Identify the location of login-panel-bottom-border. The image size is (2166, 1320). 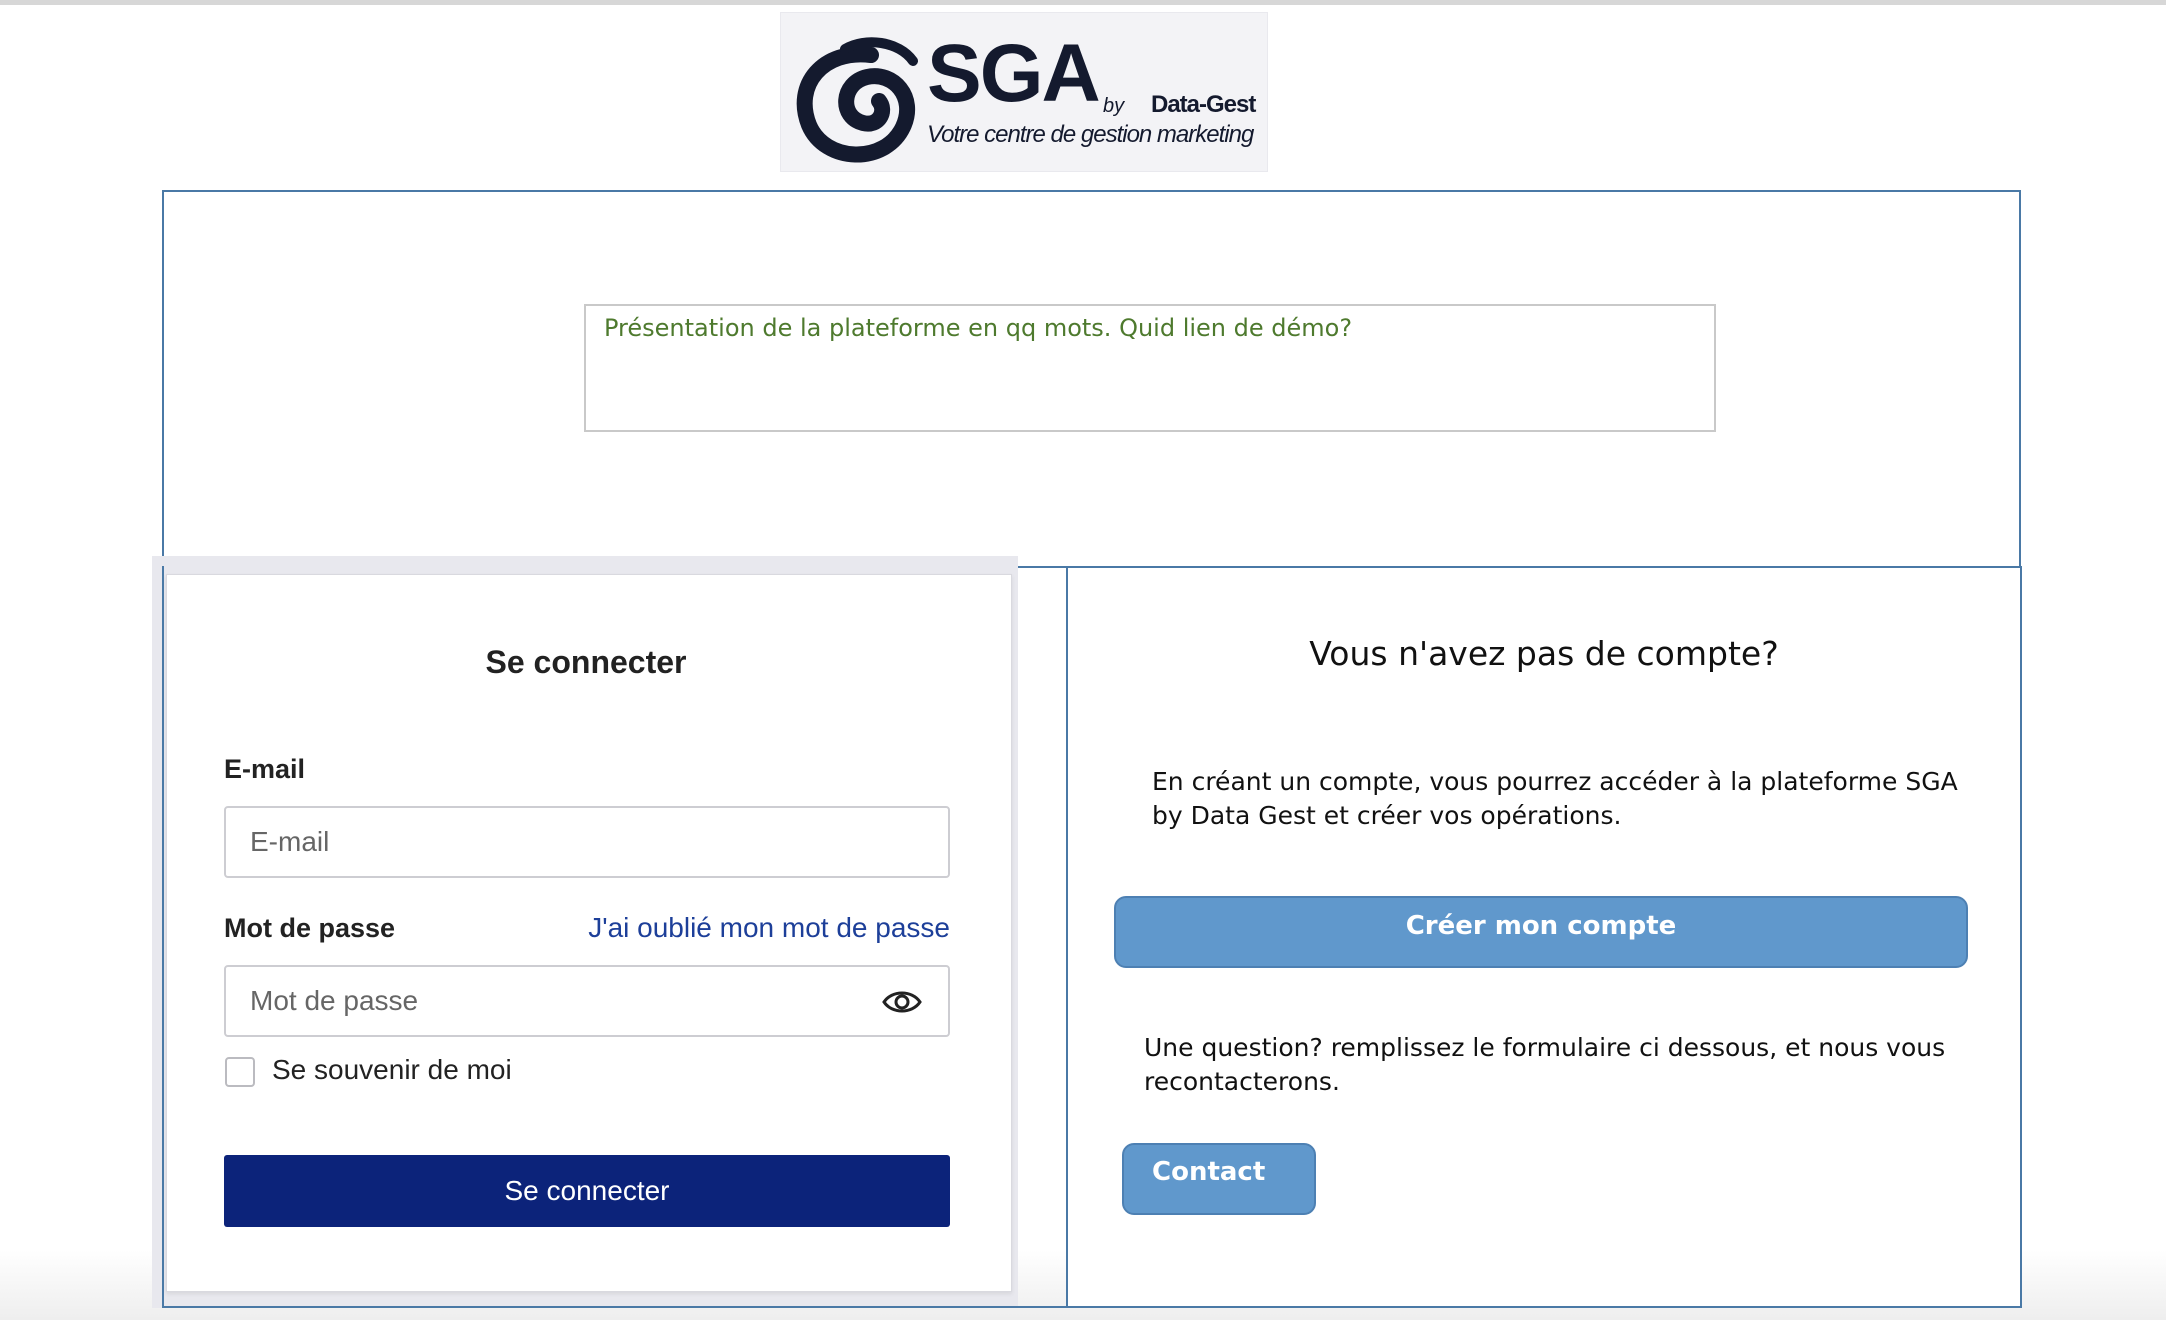
(615, 1307).